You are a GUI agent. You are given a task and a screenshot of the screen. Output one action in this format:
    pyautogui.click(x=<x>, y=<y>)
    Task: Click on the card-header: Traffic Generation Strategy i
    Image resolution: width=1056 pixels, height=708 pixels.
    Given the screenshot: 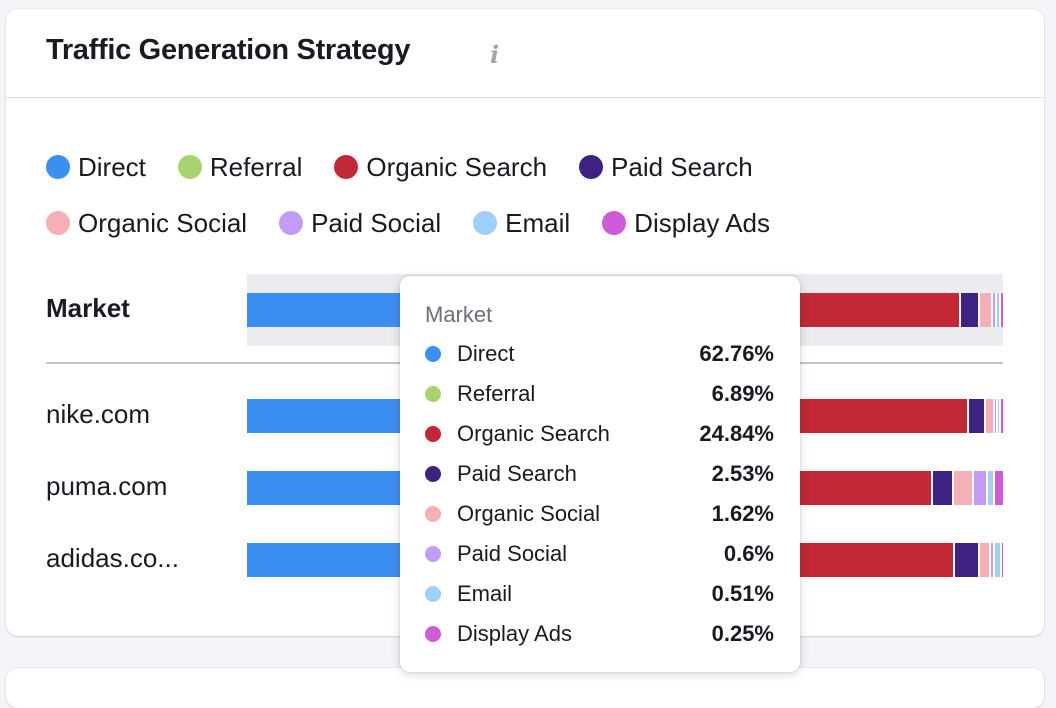 What is the action you would take?
    pyautogui.click(x=525, y=53)
    